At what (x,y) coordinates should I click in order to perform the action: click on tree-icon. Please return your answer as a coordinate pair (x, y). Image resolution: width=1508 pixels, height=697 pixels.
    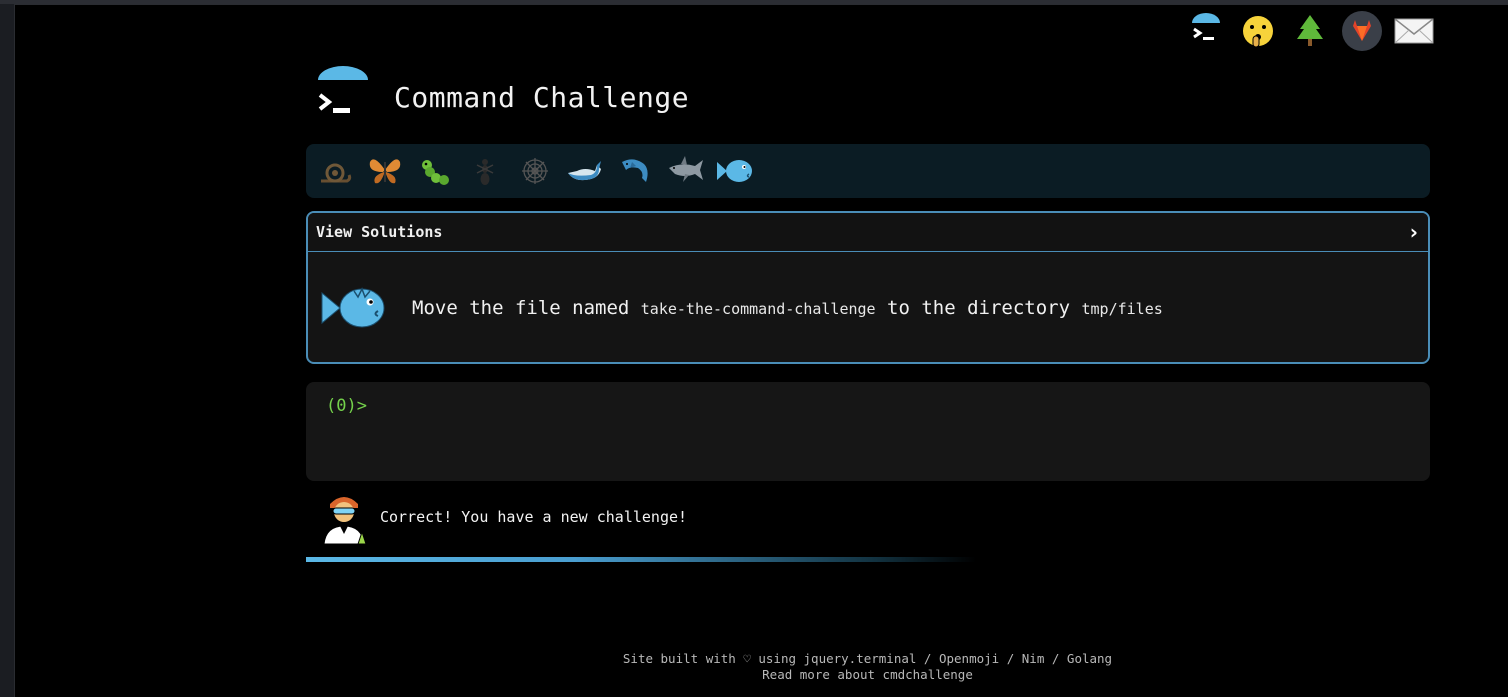
    Looking at the image, I should click on (1310, 31).